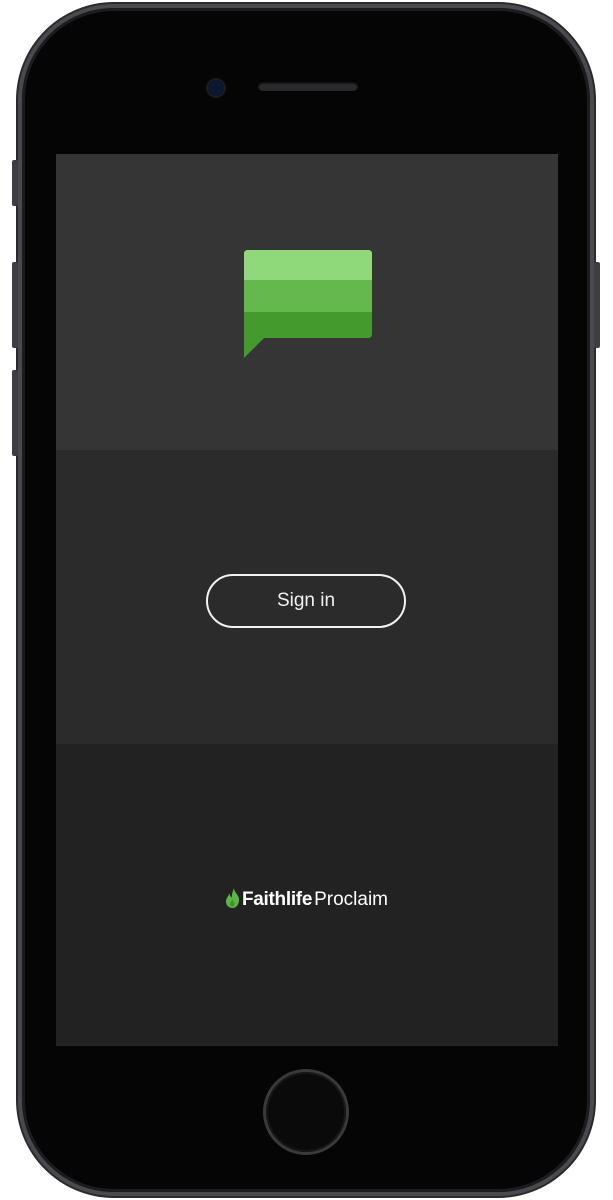 Image resolution: width=613 pixels, height=1200 pixels. Describe the element at coordinates (308, 86) in the screenshot. I see `earpiece-speaker` at that location.